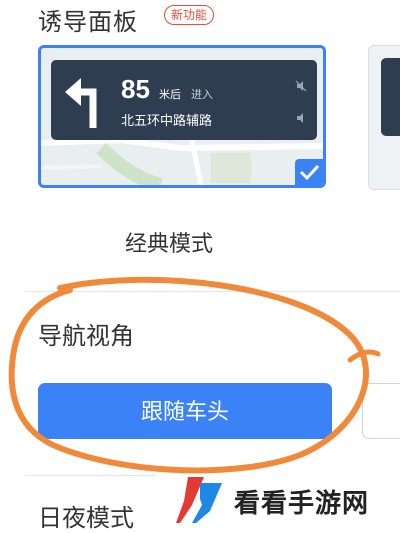  Describe the element at coordinates (167, 121) in the screenshot. I see `road-name: 北五环中路辅路` at that location.